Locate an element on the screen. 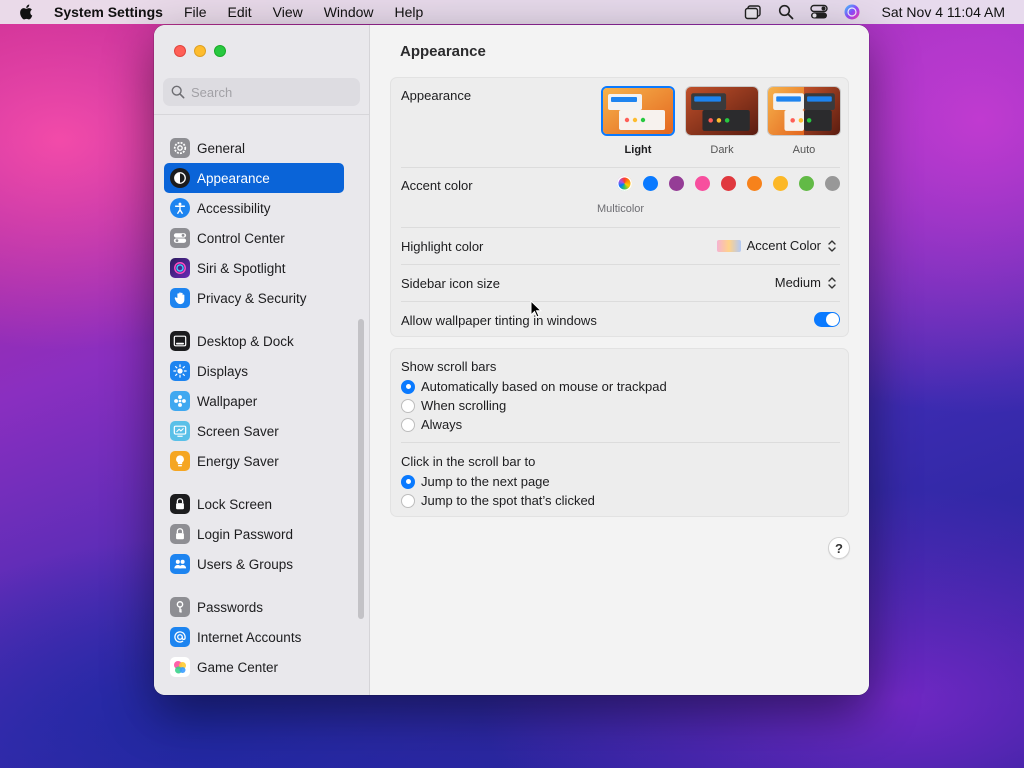 The image size is (1024, 768). minimize-window-button is located at coordinates (200, 51).